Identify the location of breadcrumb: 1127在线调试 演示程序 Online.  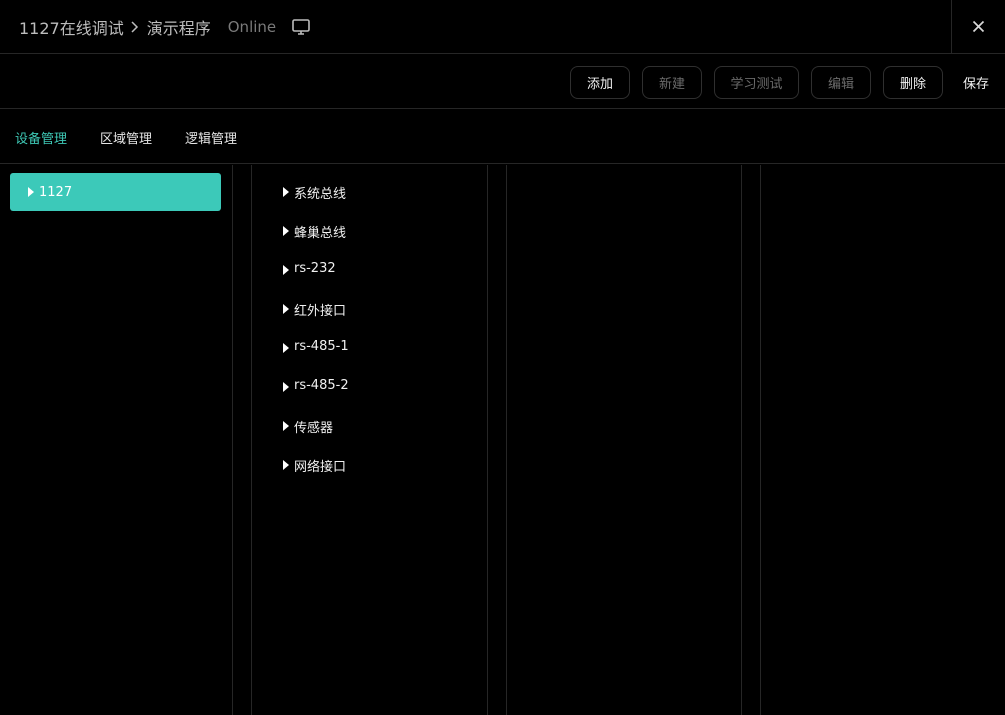
(165, 27).